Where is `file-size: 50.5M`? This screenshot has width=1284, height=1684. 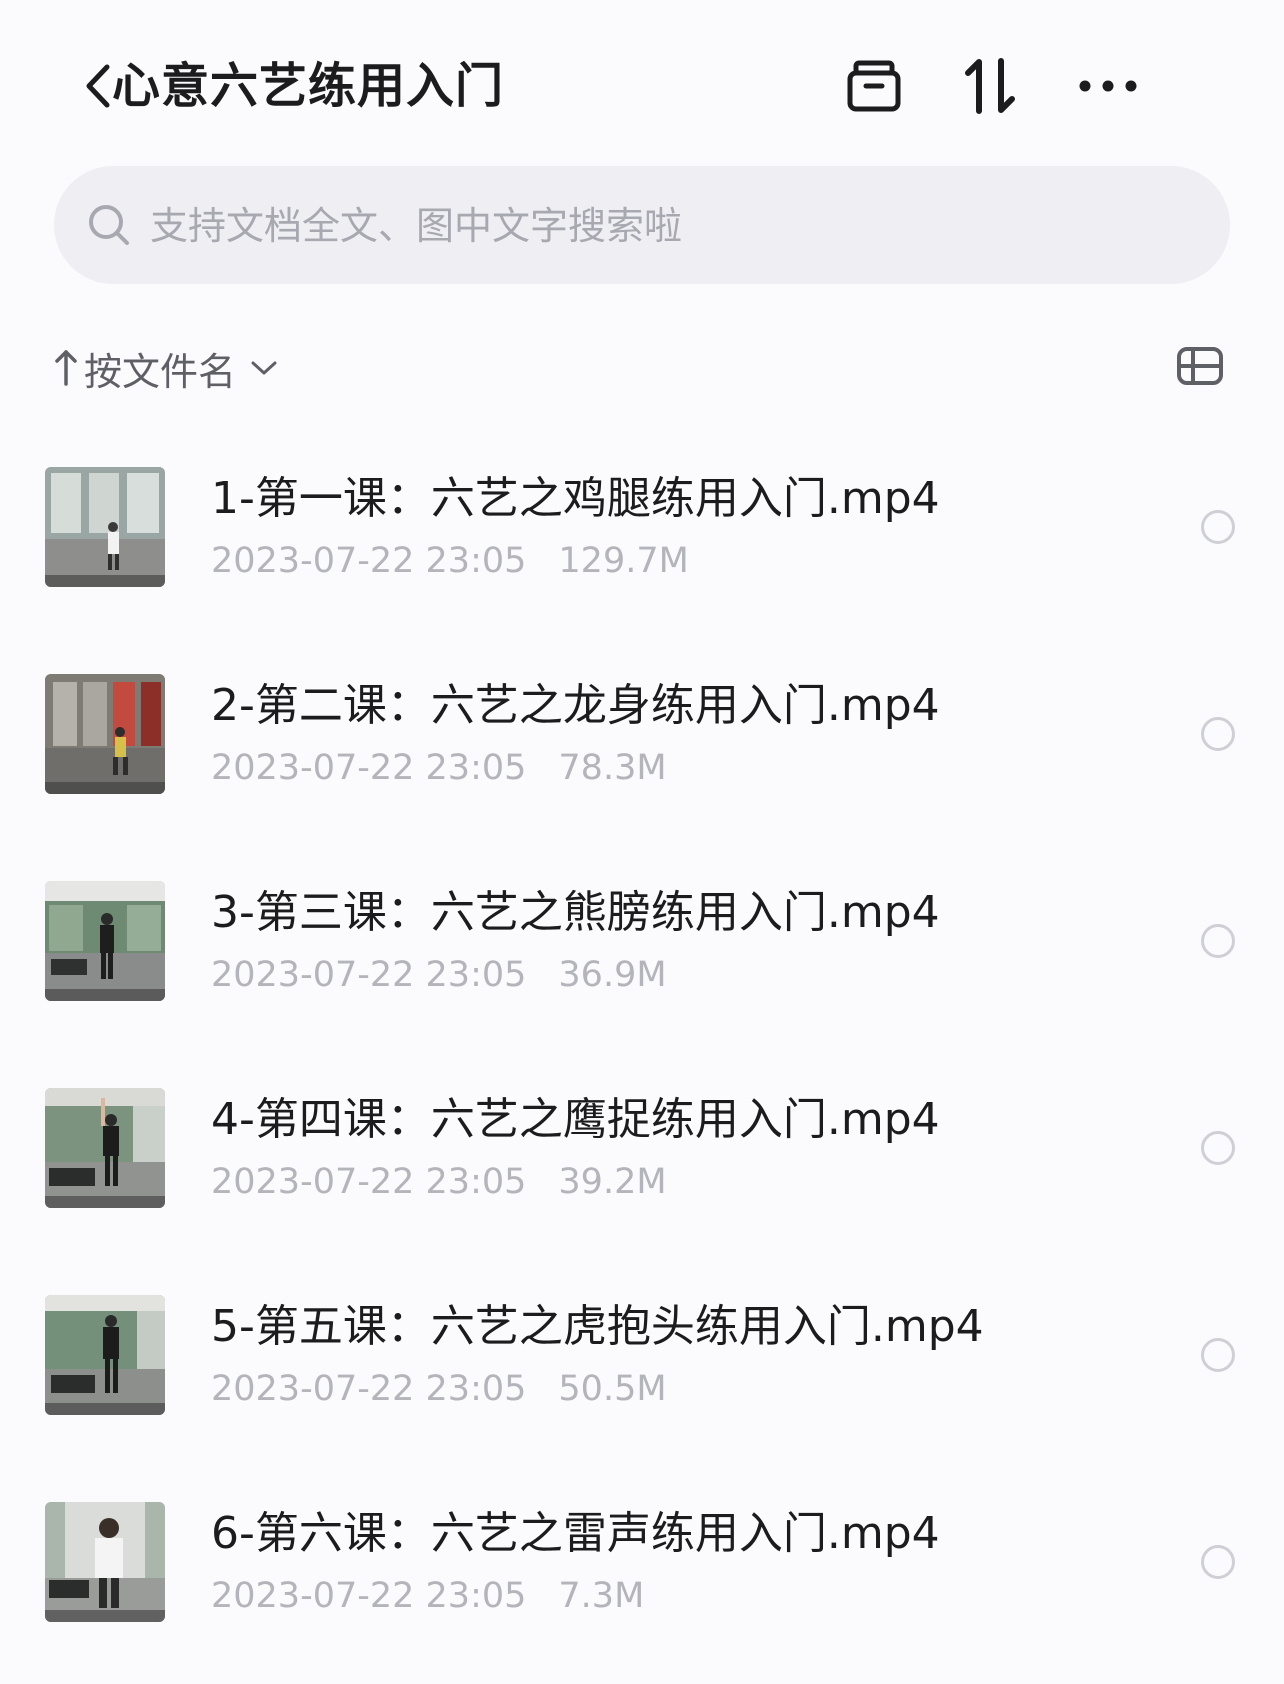 file-size: 50.5M is located at coordinates (612, 1389).